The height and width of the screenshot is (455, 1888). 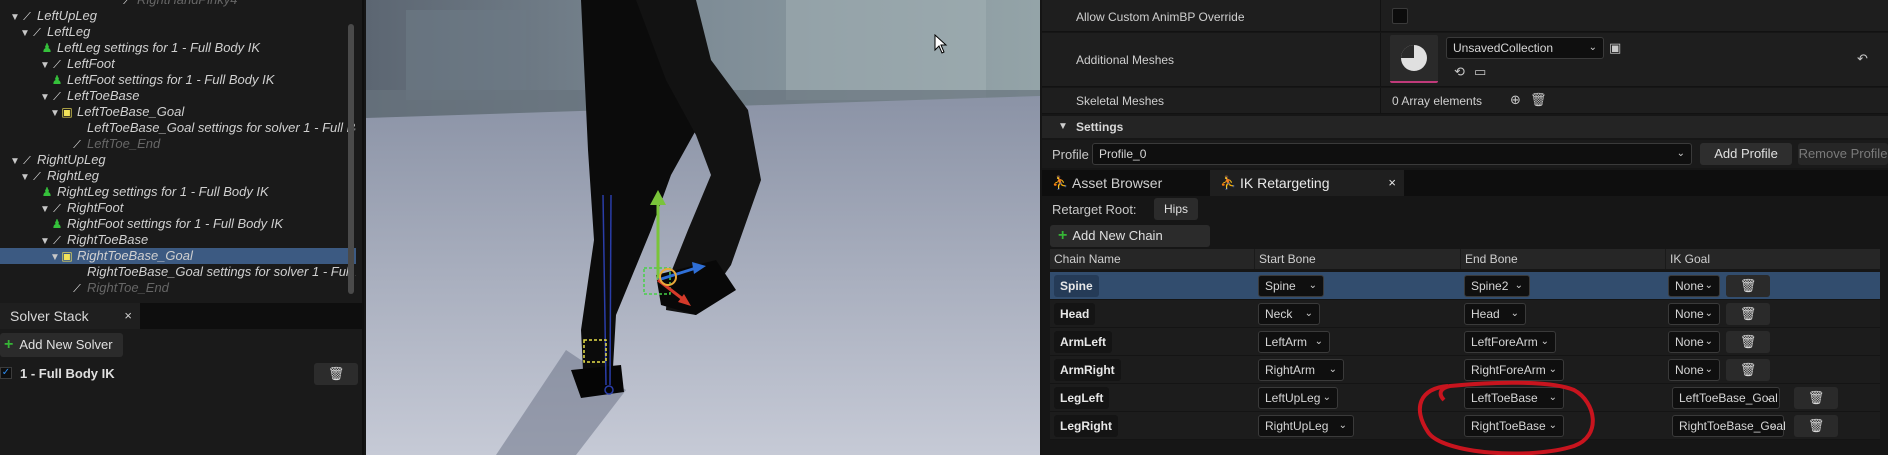 What do you see at coordinates (1176, 209) in the screenshot?
I see `retarget-root-value: Hips` at bounding box center [1176, 209].